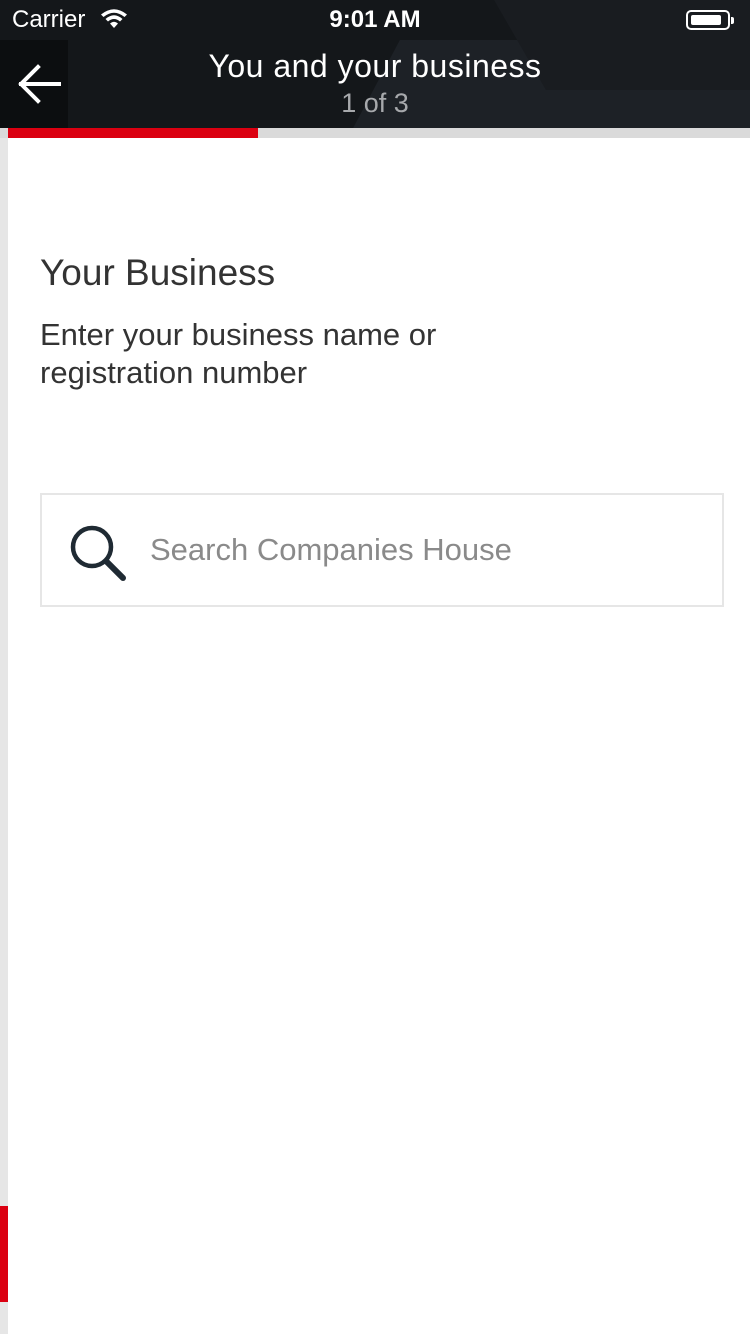  I want to click on search-field, so click(382, 550).